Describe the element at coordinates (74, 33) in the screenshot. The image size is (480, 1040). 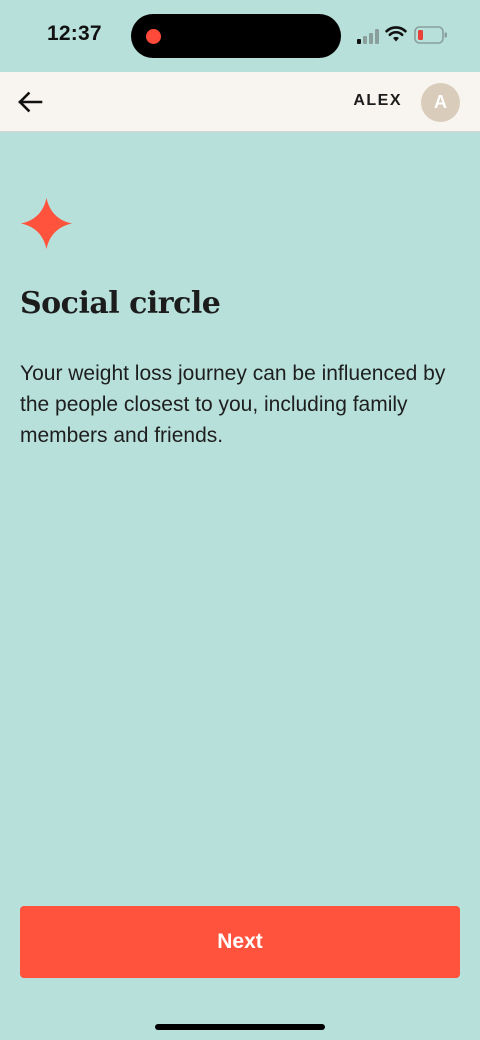
I see `status-time: 12:37` at that location.